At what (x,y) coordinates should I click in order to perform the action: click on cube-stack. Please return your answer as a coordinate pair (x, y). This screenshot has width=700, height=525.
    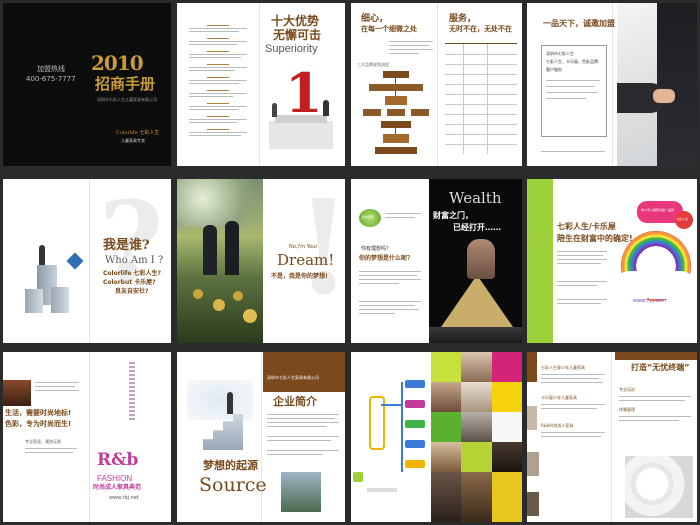
    Looking at the image, I should click on (52, 279).